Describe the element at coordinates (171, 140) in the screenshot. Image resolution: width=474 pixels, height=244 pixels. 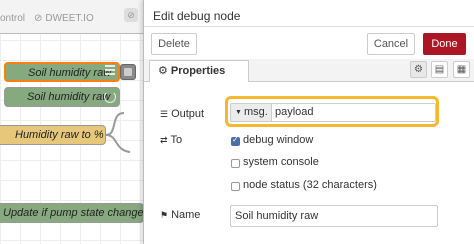
I see `to-label: ⇄ To` at that location.